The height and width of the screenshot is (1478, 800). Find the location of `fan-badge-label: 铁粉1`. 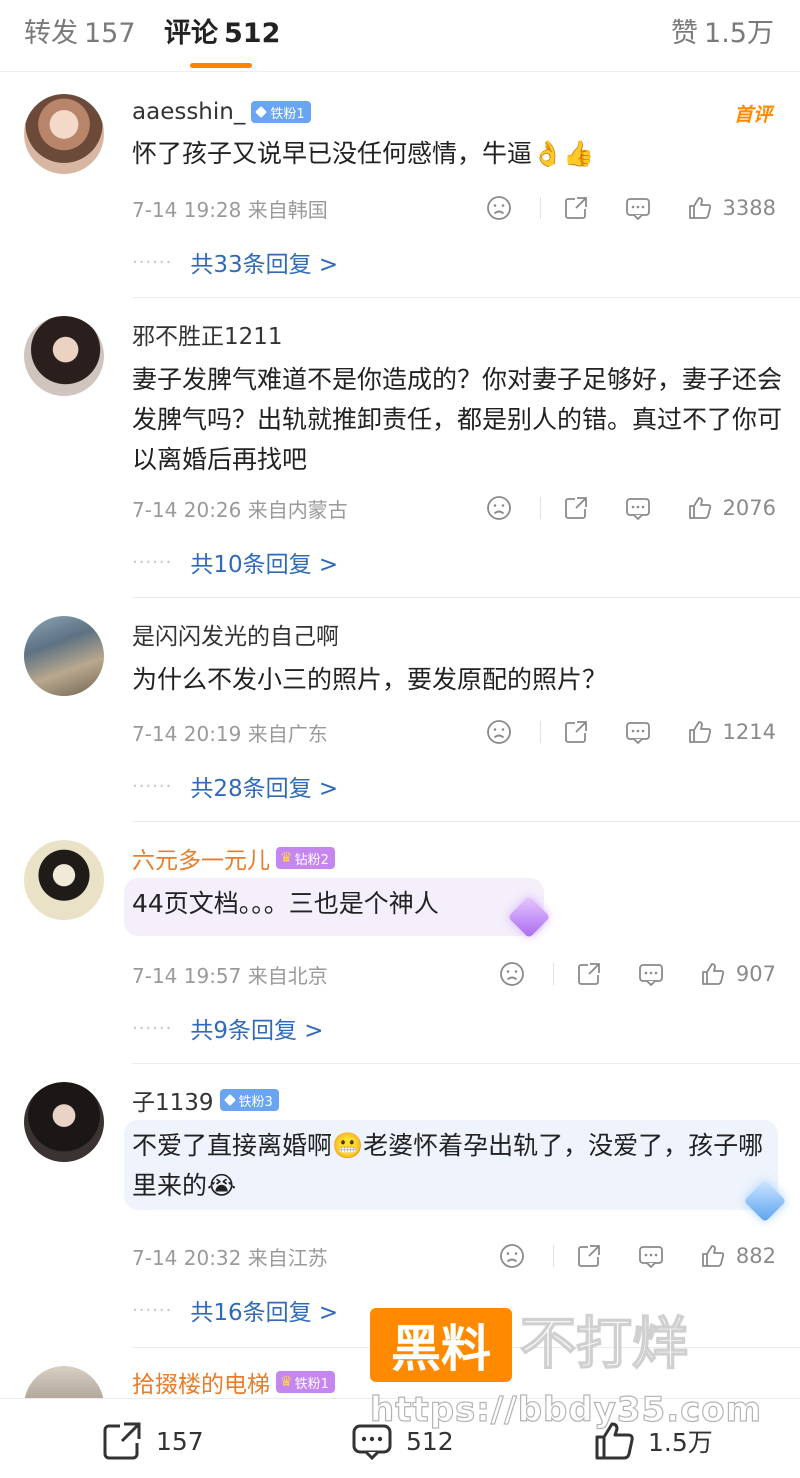

fan-badge-label: 铁粉1 is located at coordinates (311, 1384).